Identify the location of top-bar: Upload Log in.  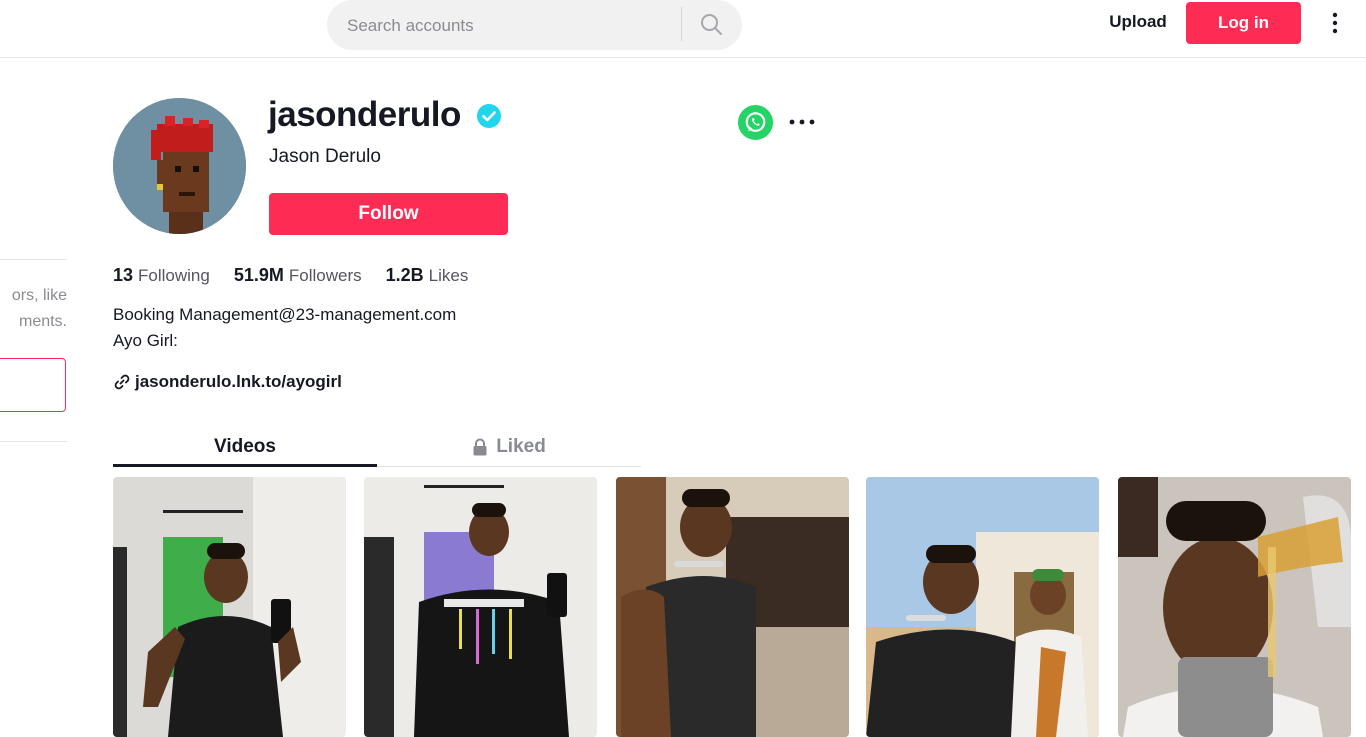
(683, 29).